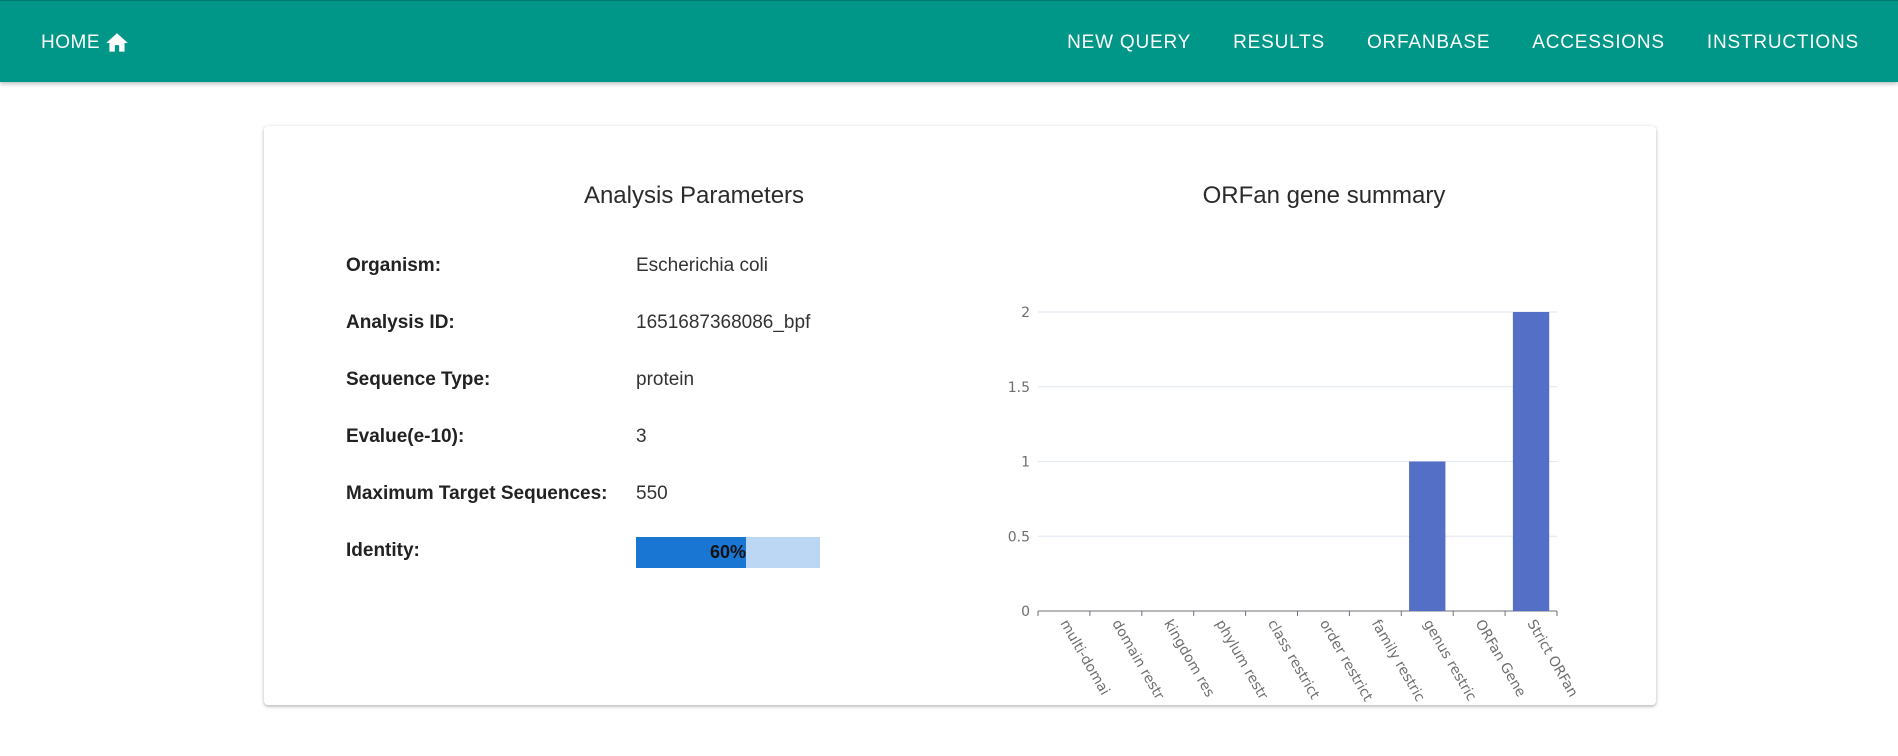 The image size is (1898, 756). Describe the element at coordinates (694, 195) in the screenshot. I see `analysis-parameters-title: Analysis Parameters` at that location.